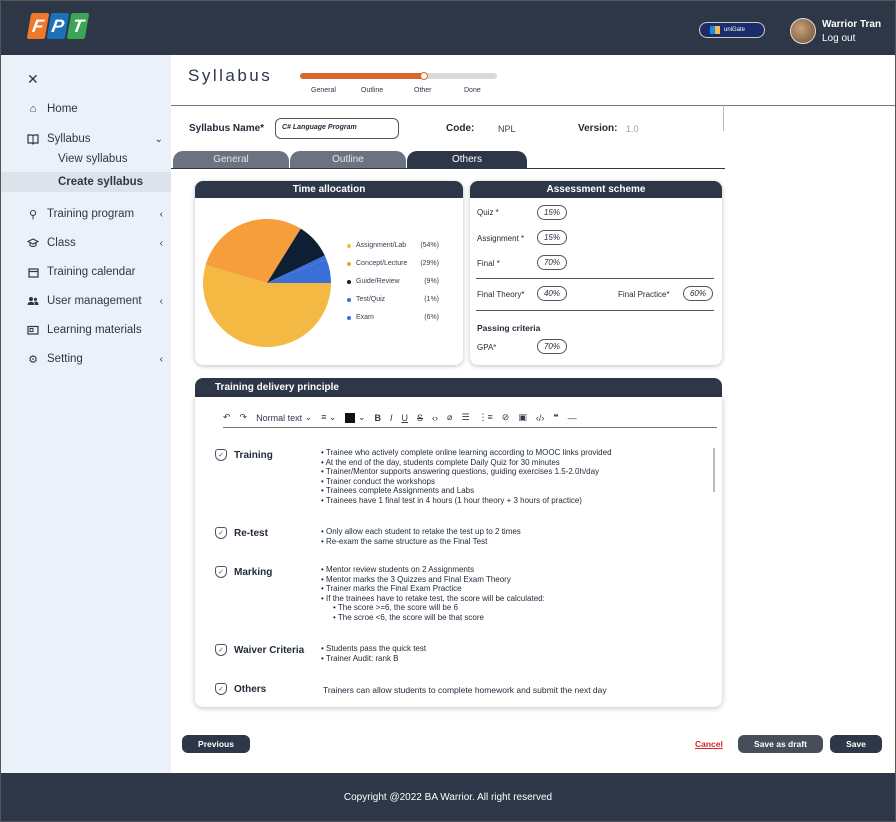  I want to click on sidebar-item-user-management: User management ‹, so click(95, 301).